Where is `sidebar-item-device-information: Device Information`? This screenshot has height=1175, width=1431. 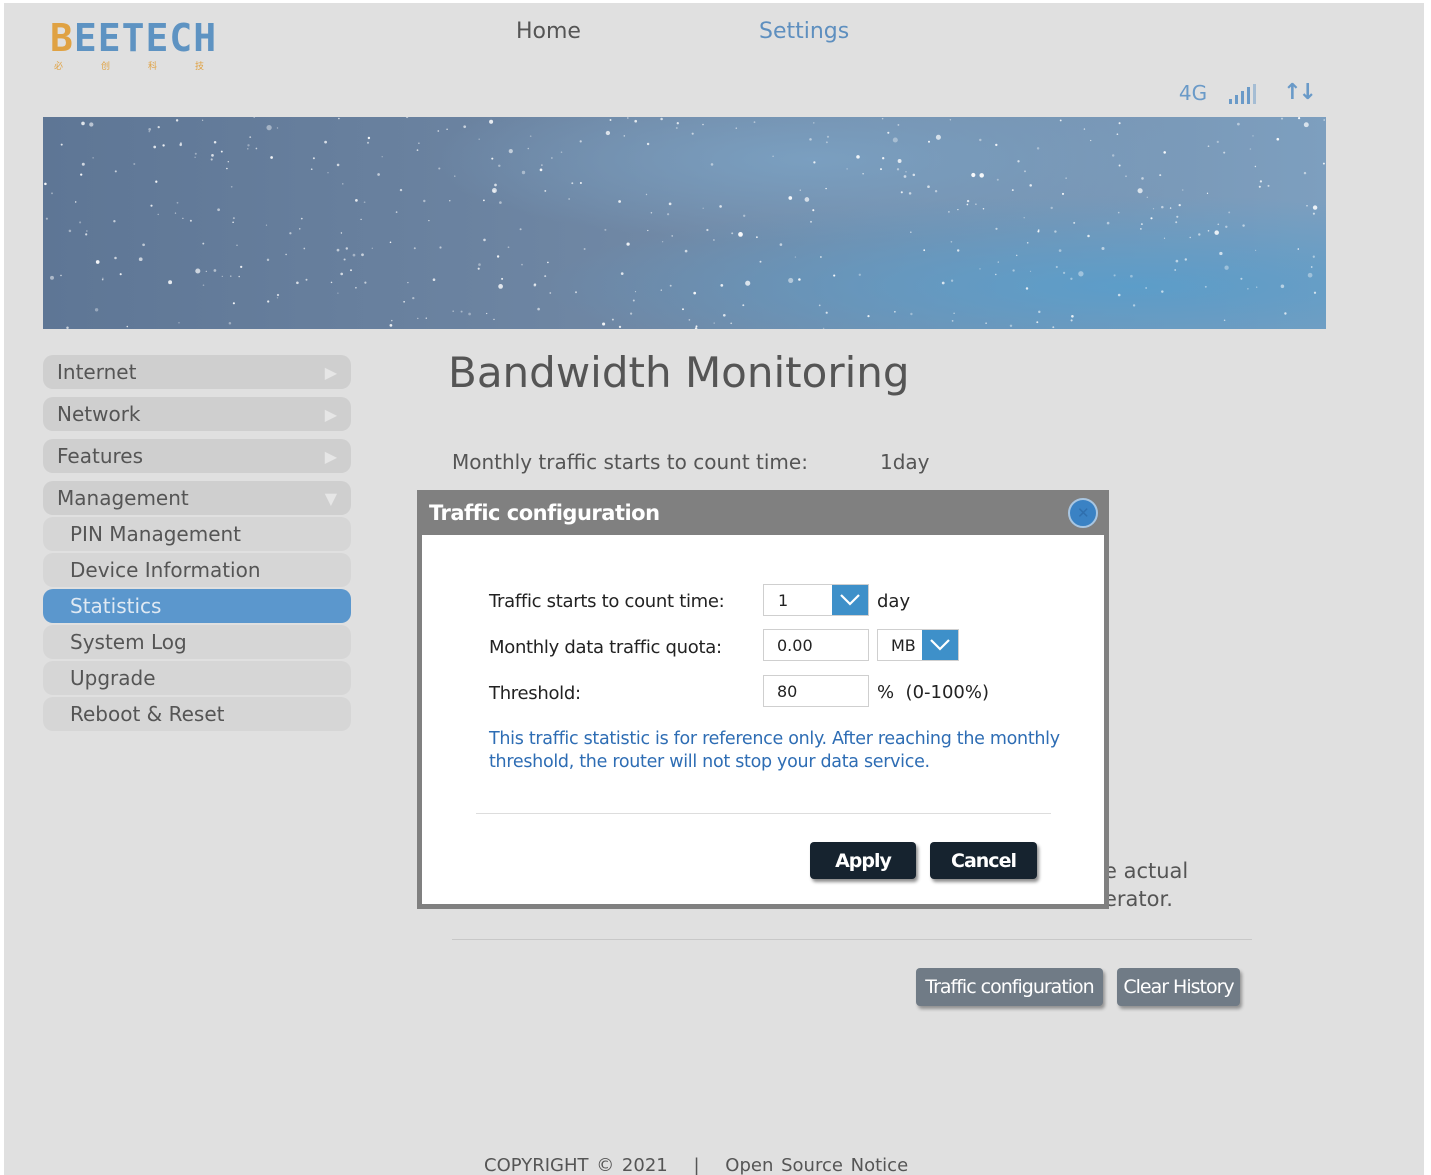 sidebar-item-device-information: Device Information is located at coordinates (197, 570).